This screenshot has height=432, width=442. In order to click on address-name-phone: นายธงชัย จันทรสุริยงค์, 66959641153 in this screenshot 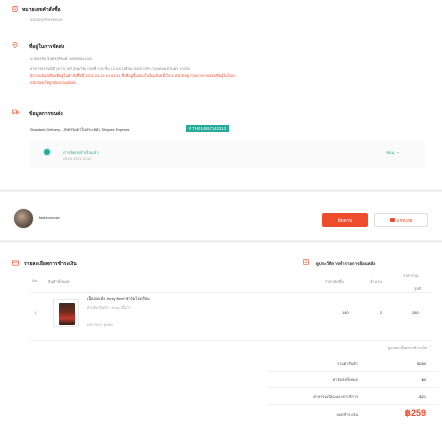, I will do `click(61, 59)`.